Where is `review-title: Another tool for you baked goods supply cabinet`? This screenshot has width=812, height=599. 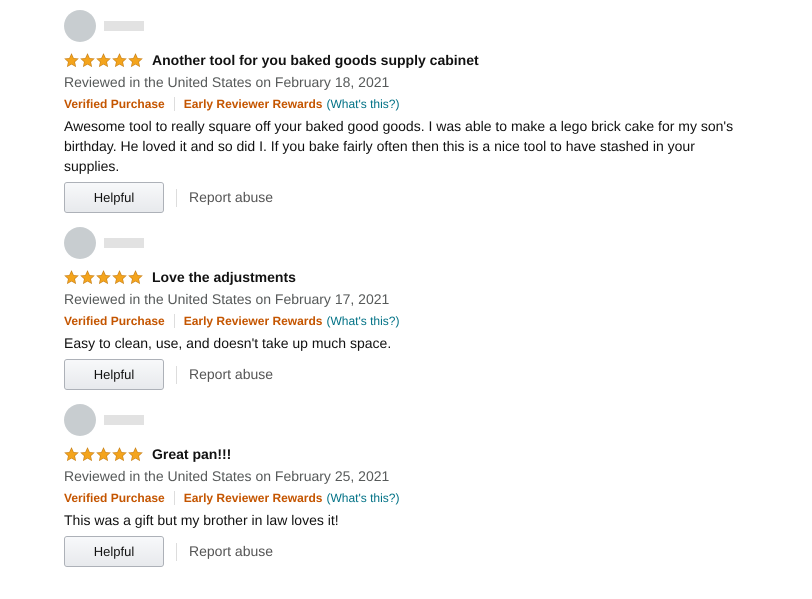
review-title: Another tool for you baked goods supply cabinet is located at coordinates (315, 60).